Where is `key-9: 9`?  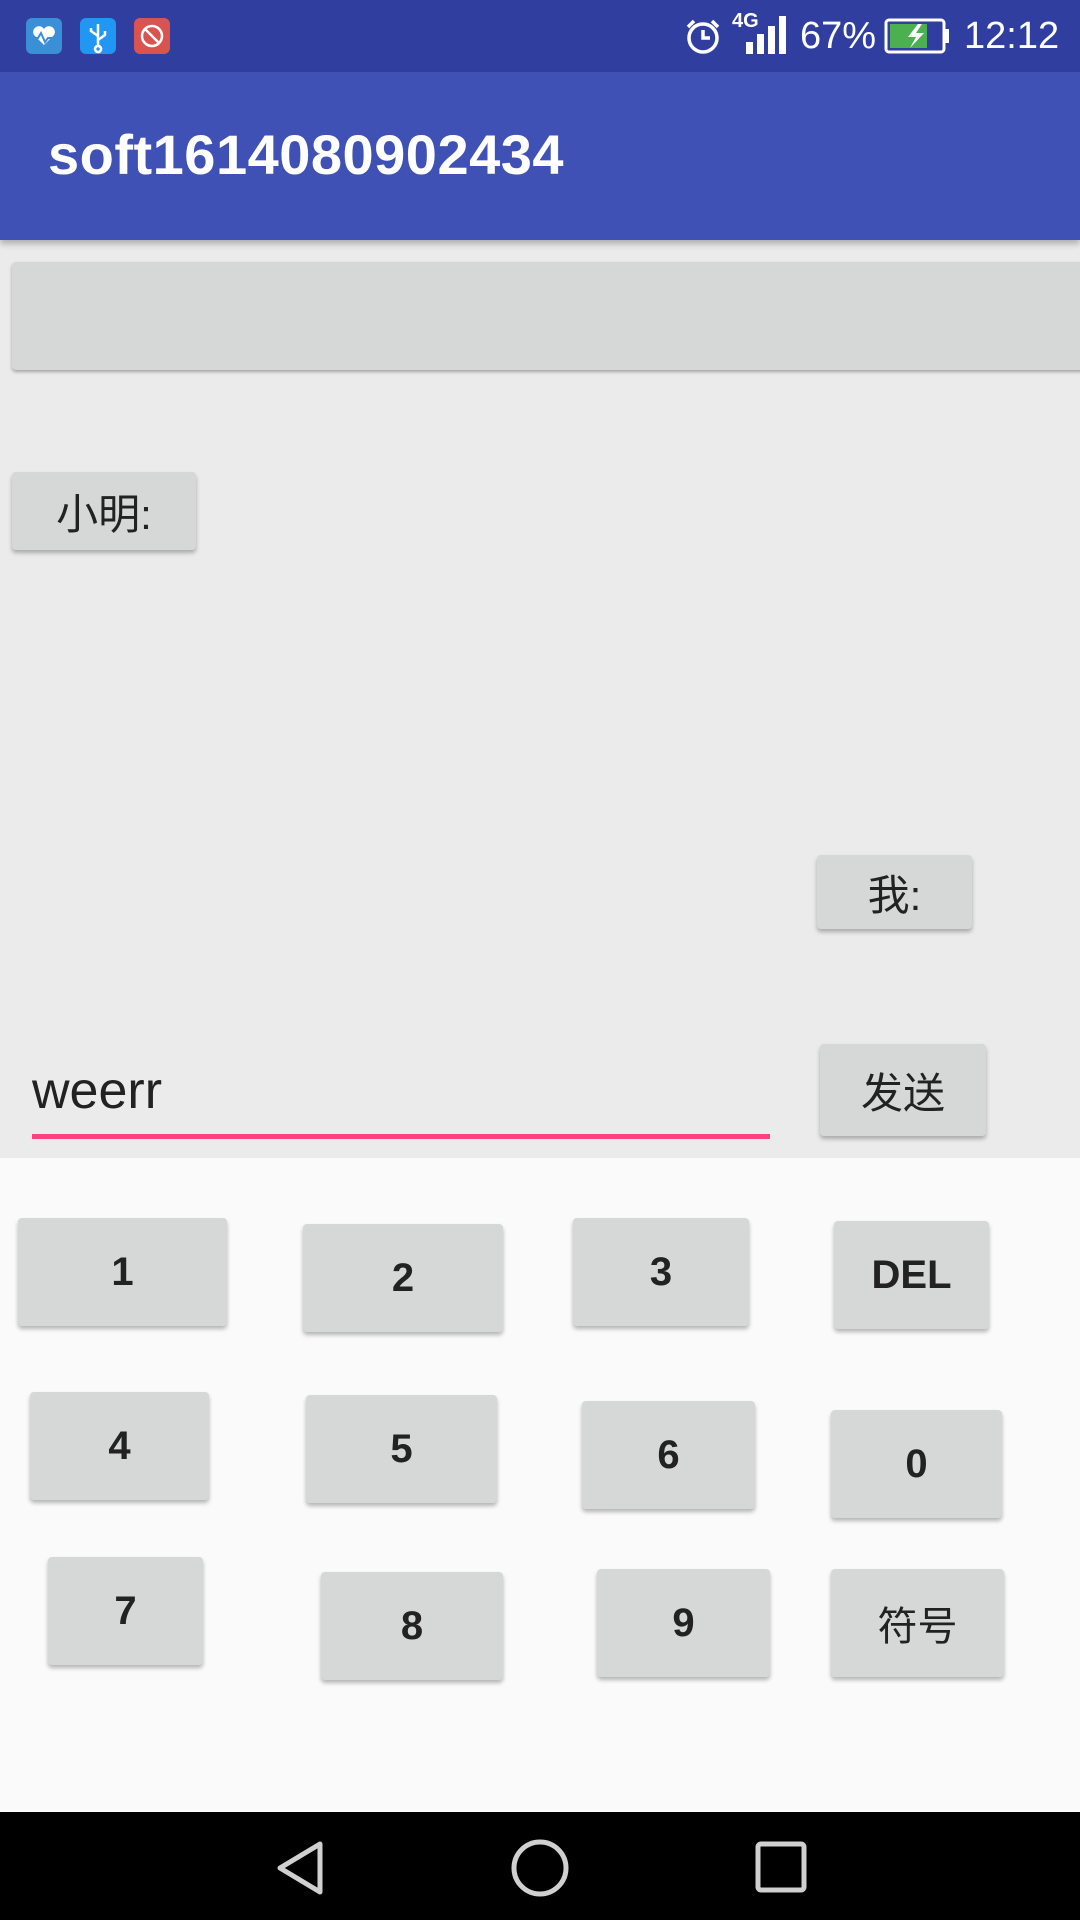 key-9: 9 is located at coordinates (683, 1623).